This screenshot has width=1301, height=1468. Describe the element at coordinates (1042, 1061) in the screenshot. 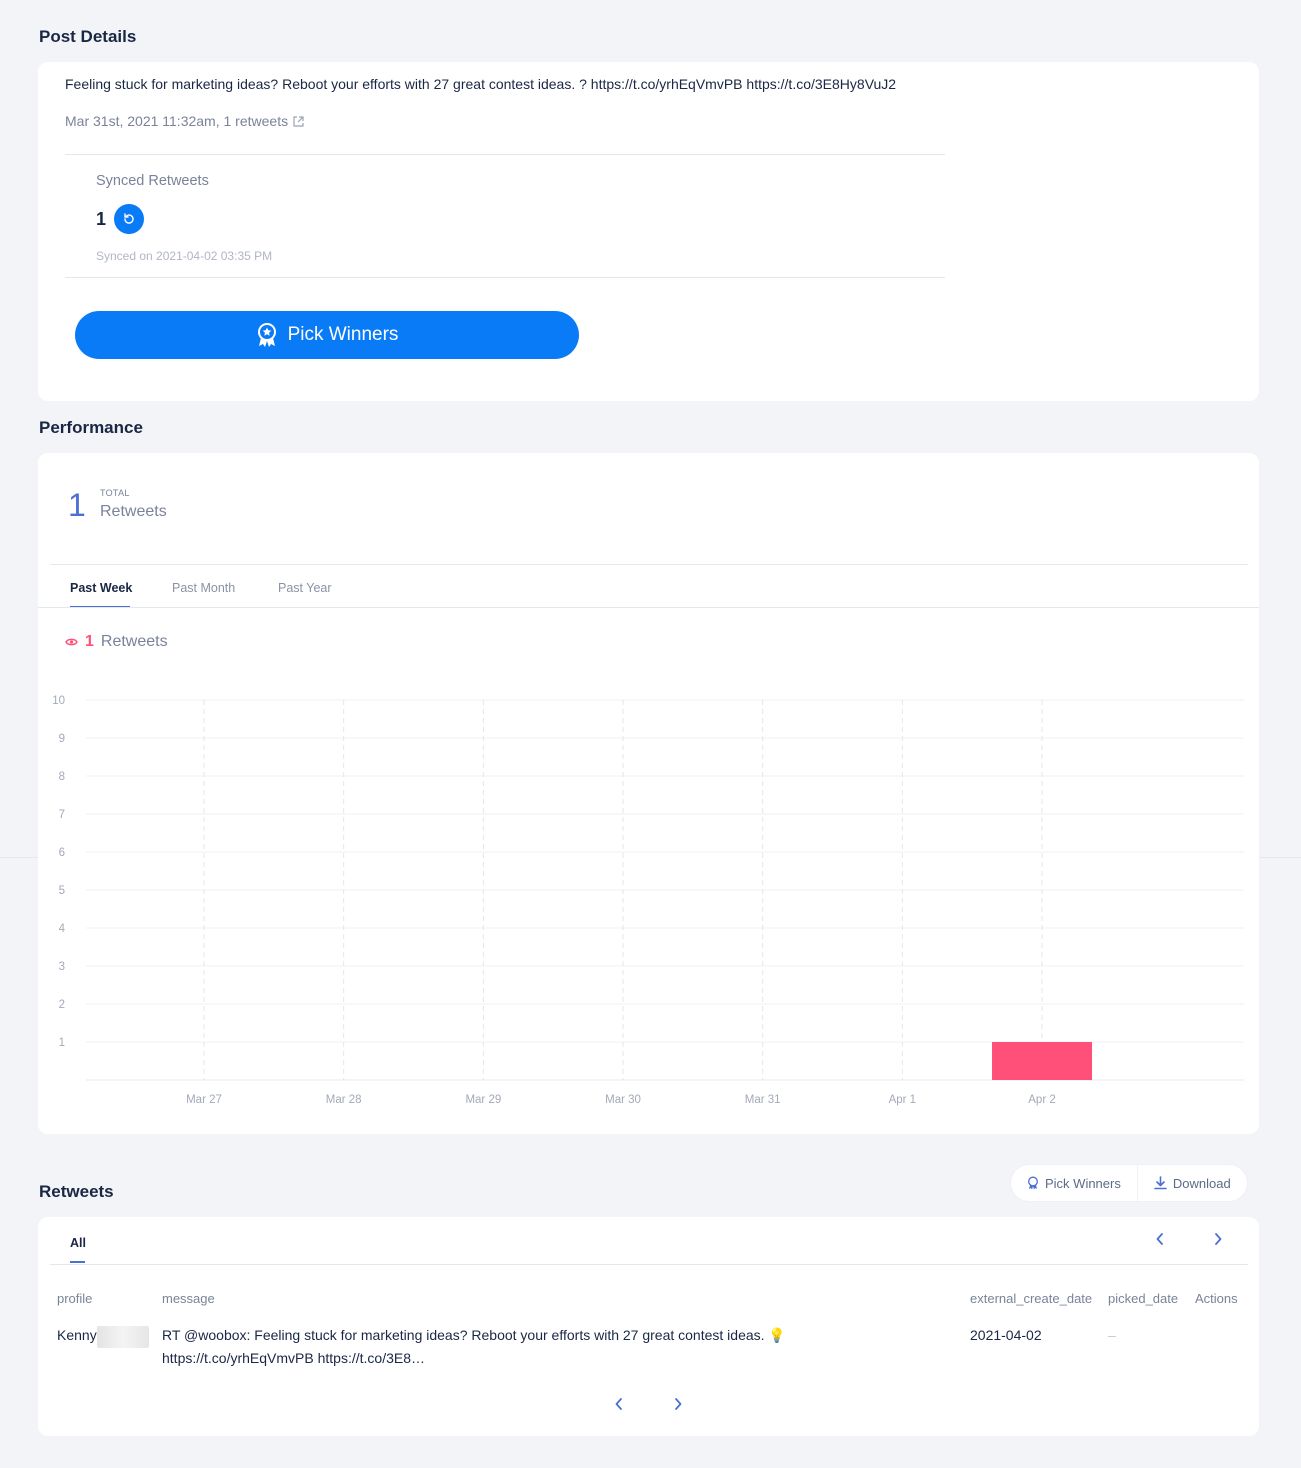

I see `bar-retweets` at that location.